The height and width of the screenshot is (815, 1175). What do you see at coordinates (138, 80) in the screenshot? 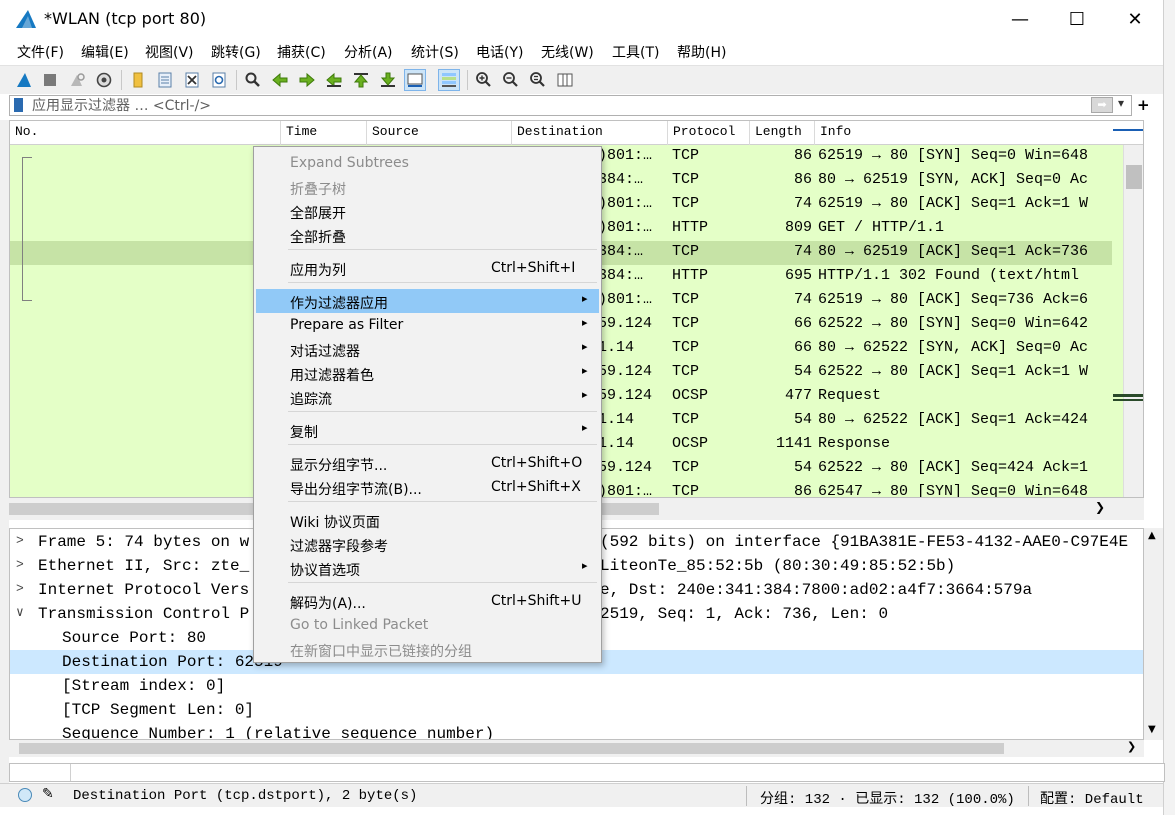
I see `open-file-icon` at bounding box center [138, 80].